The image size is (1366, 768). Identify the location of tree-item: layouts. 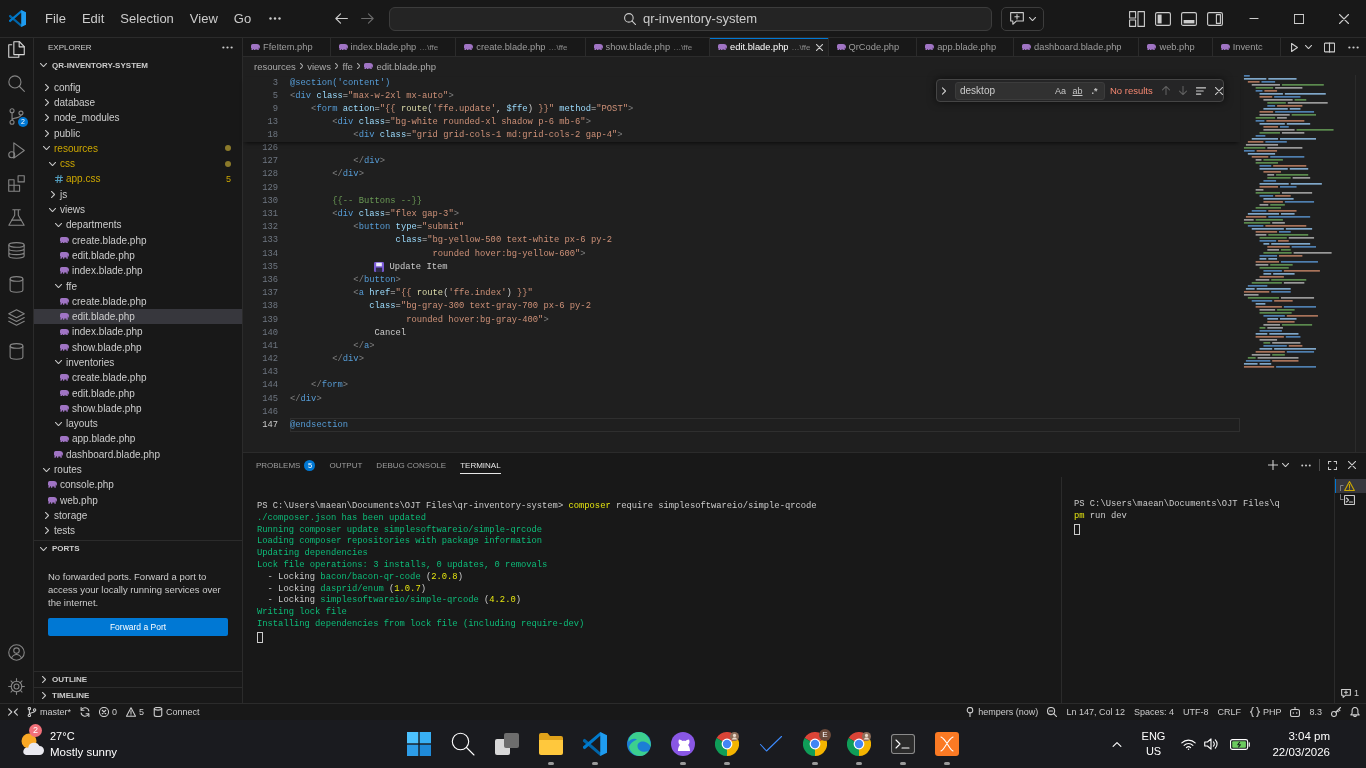
(138, 424).